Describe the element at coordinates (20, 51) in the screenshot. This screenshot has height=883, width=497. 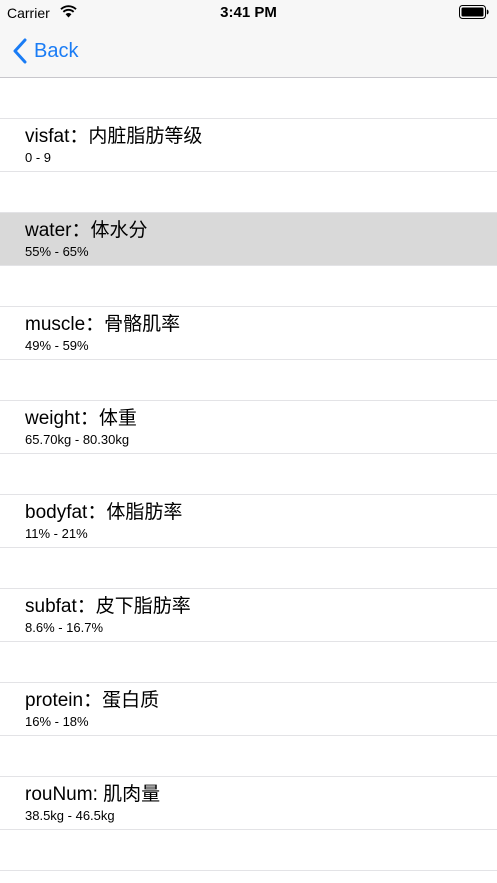
I see `chevron-left-icon` at that location.